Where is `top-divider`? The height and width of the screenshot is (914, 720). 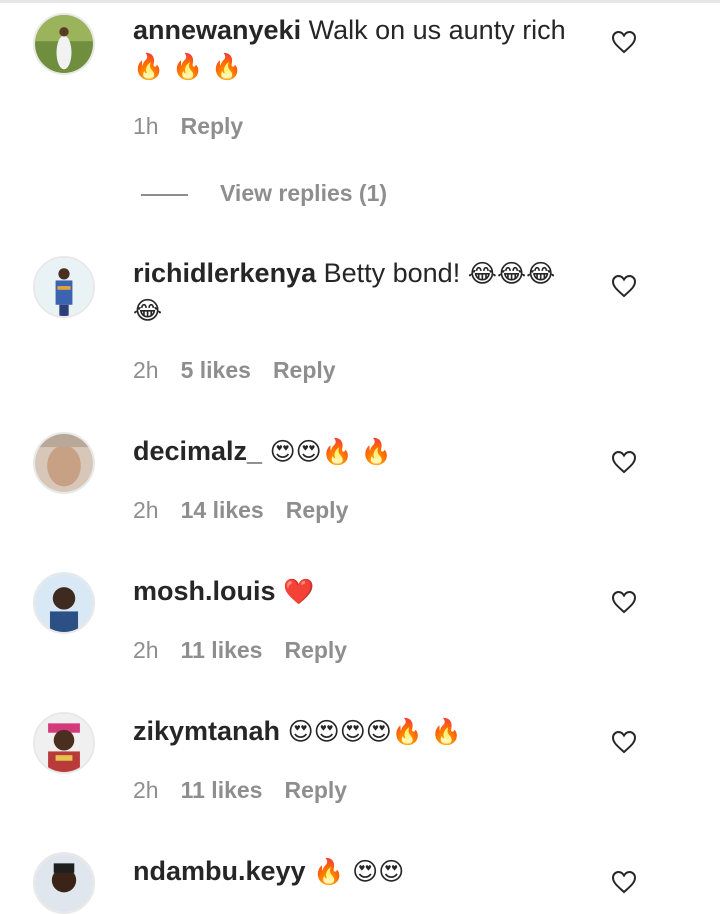 top-divider is located at coordinates (360, 1).